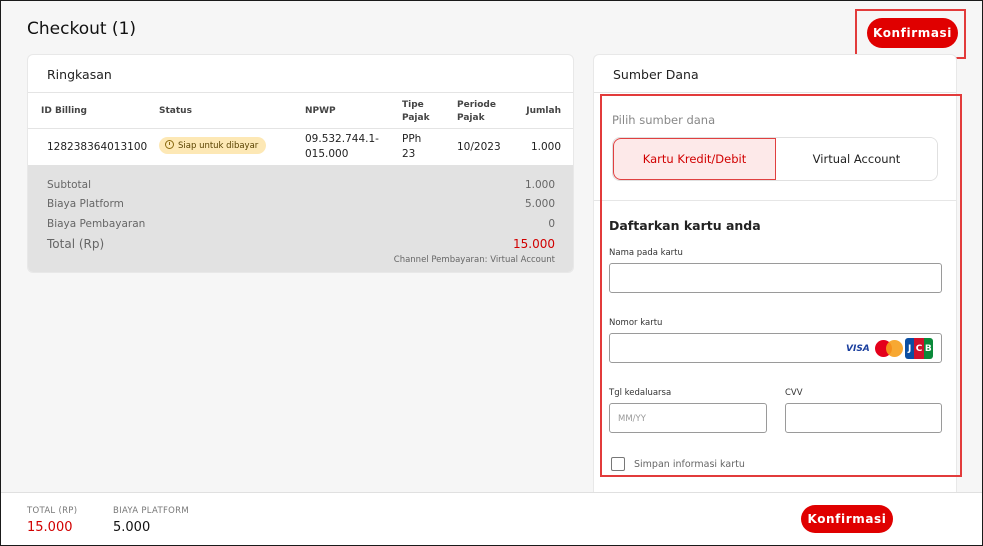 This screenshot has height=546, width=983. I want to click on tab-credit-debit-card: Kartu Kredit/Debit, so click(694, 159).